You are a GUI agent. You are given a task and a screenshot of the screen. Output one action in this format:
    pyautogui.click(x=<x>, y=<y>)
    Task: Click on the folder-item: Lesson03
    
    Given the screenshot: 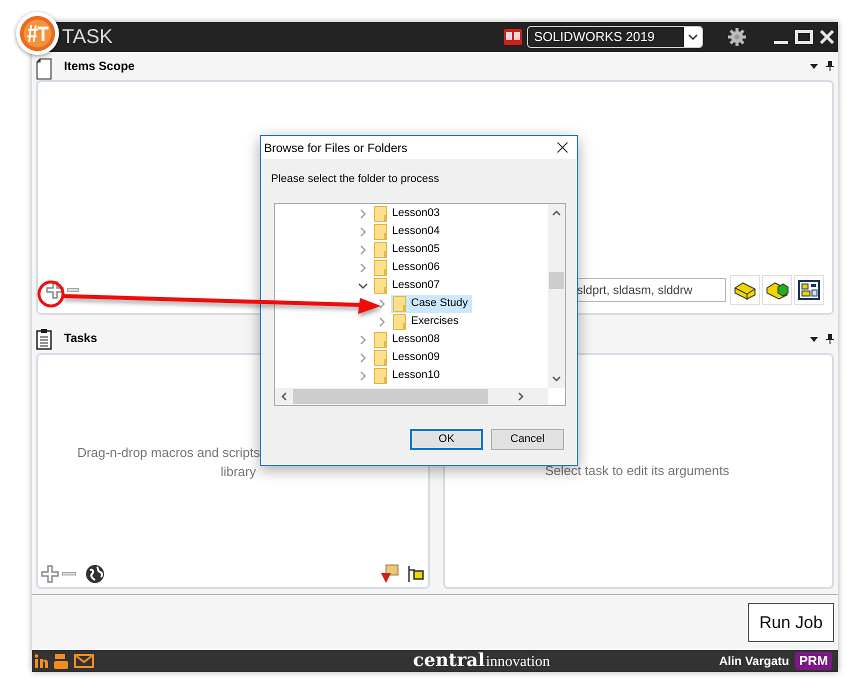 What is the action you would take?
    pyautogui.click(x=408, y=213)
    